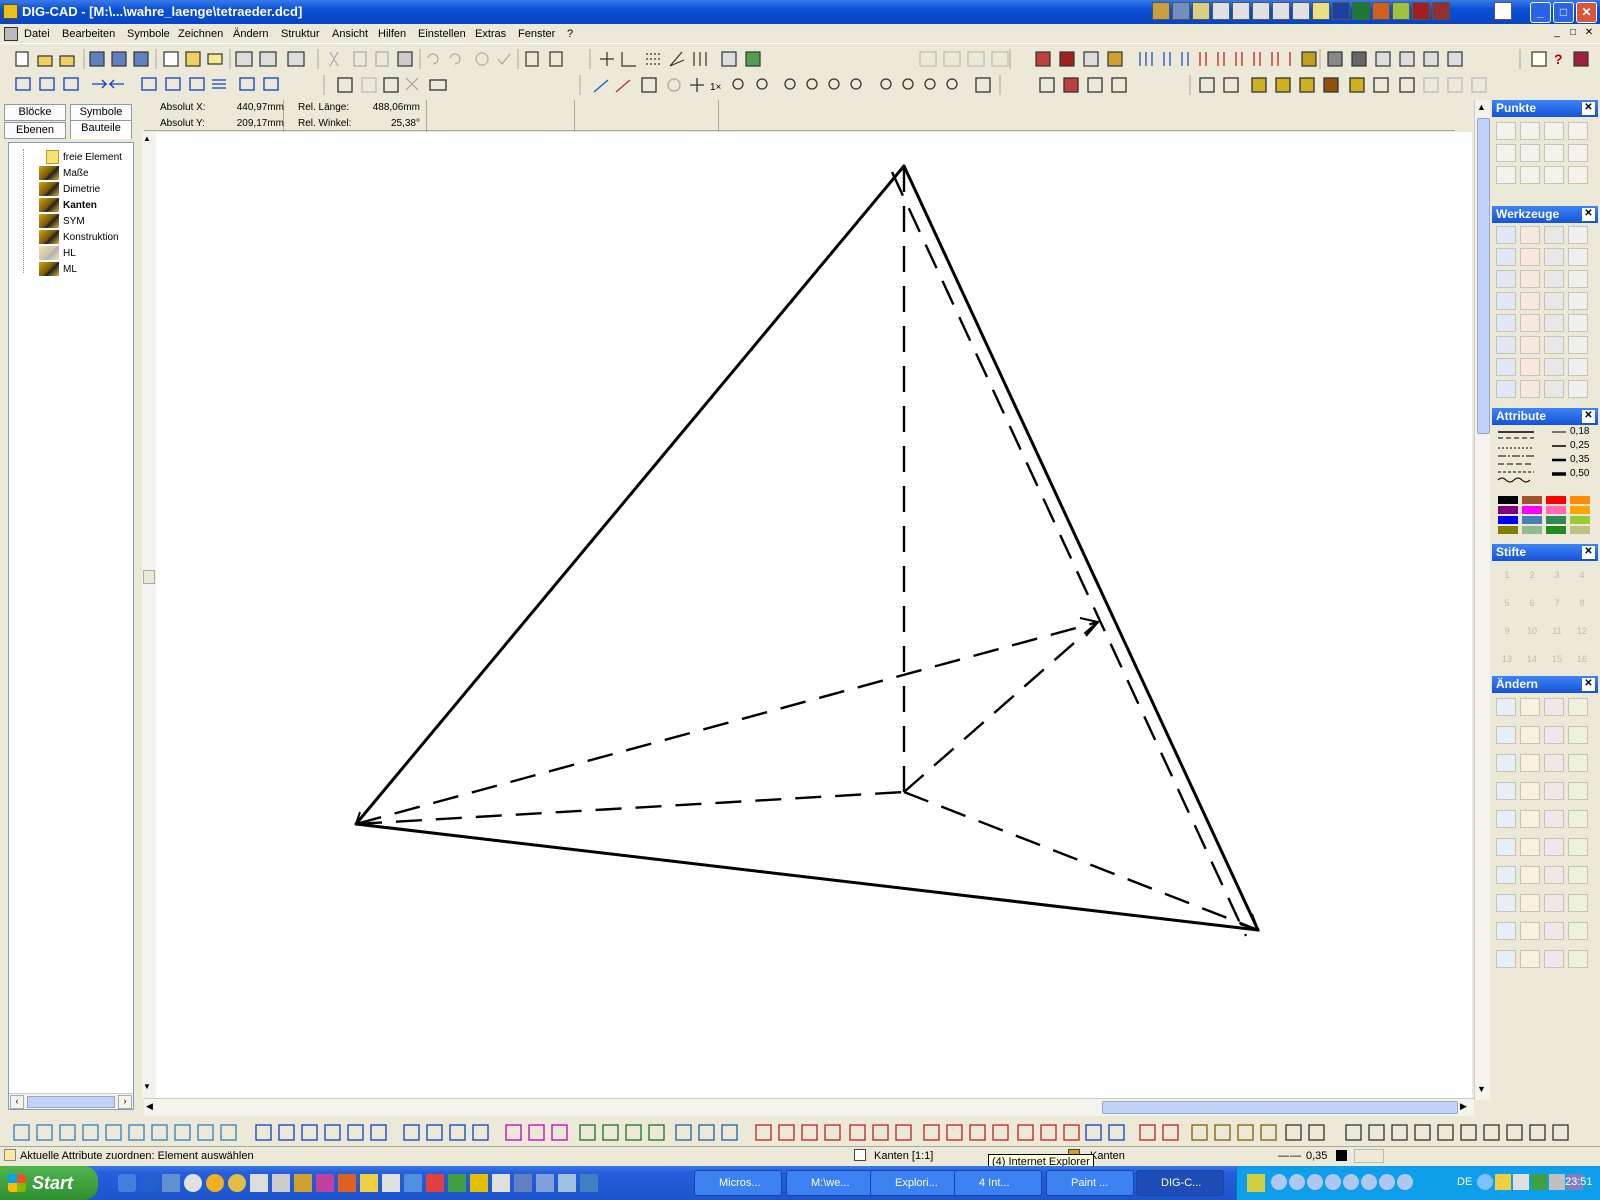 This screenshot has height=1200, width=1600. I want to click on menu-ansicht: Ansicht, so click(350, 34).